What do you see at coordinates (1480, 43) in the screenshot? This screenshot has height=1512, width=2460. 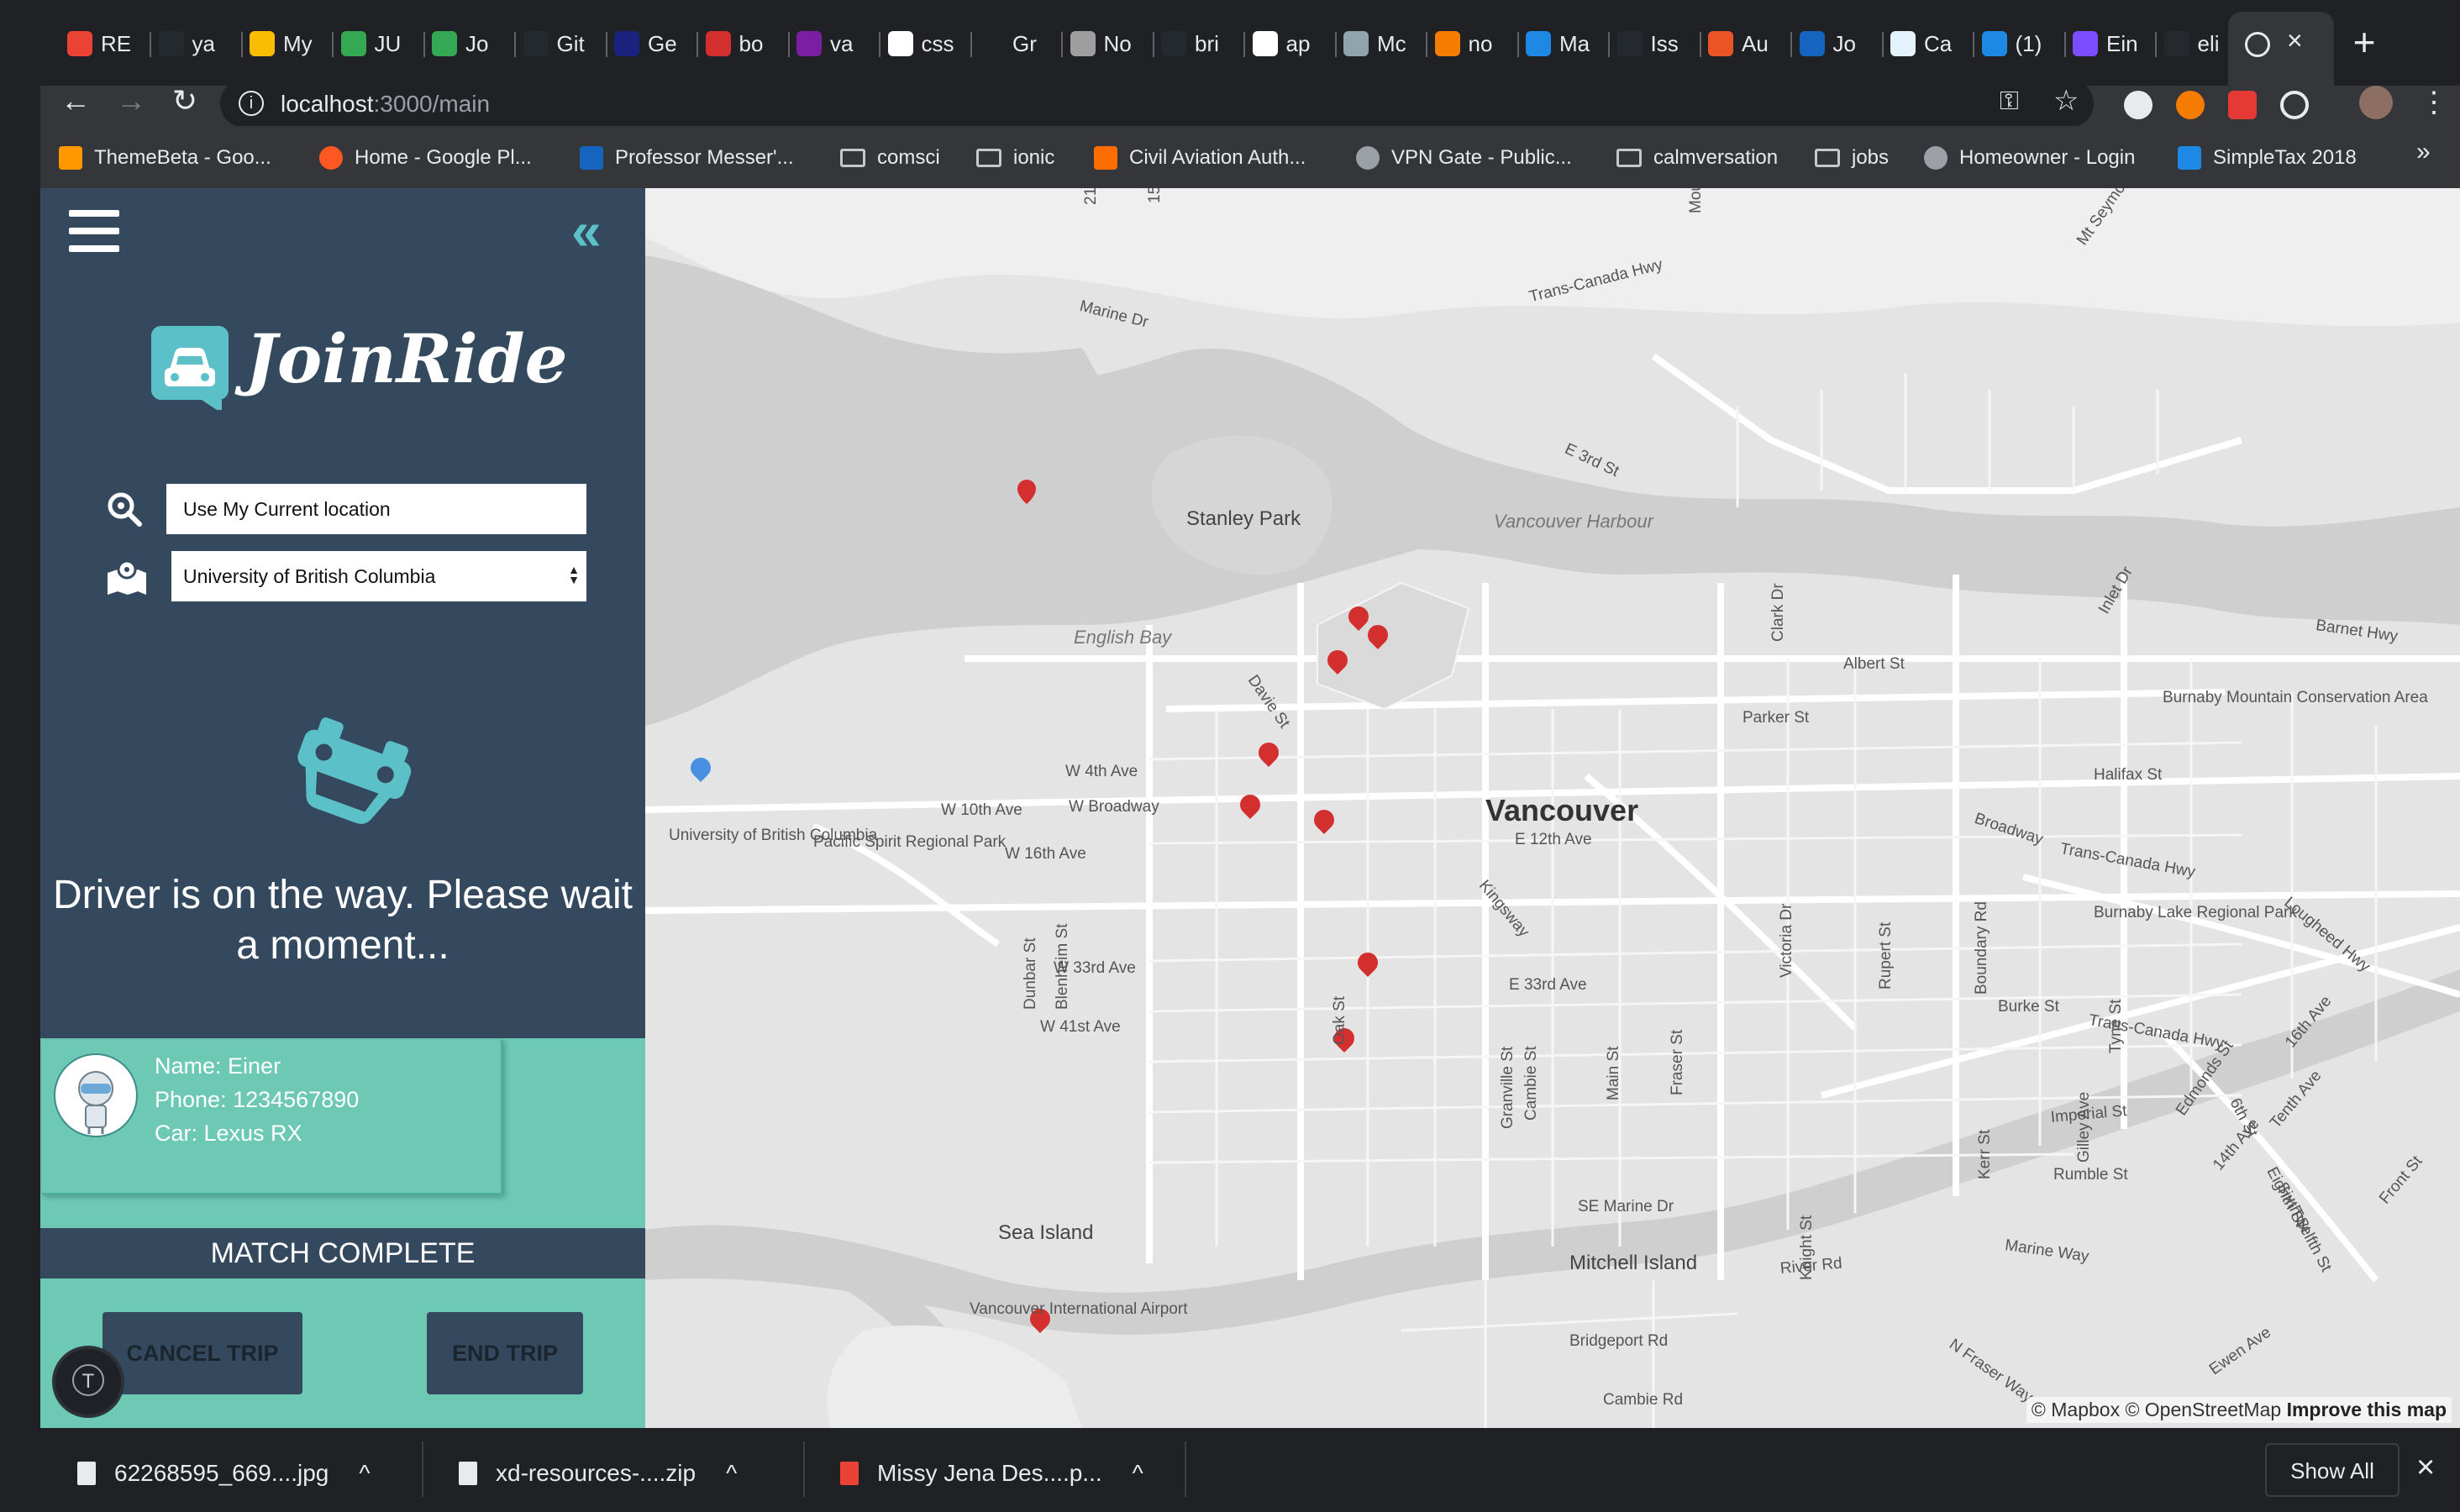 I see `tab-label: no` at bounding box center [1480, 43].